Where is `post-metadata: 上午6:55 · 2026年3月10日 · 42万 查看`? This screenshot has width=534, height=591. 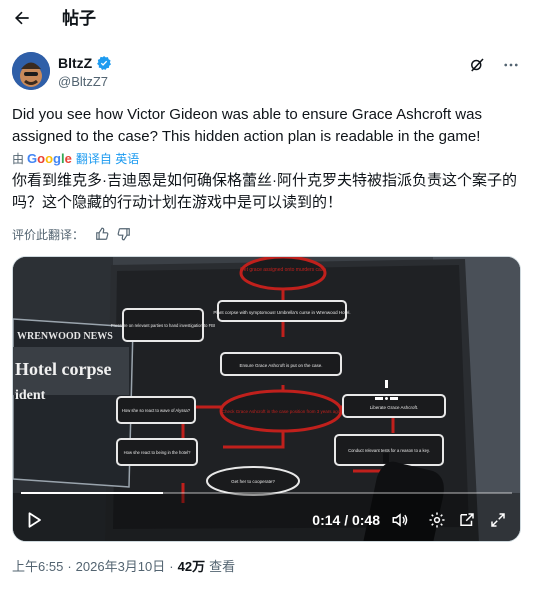
post-metadata: 上午6:55 · 2026年3月10日 · 42万 查看 is located at coordinates (123, 567).